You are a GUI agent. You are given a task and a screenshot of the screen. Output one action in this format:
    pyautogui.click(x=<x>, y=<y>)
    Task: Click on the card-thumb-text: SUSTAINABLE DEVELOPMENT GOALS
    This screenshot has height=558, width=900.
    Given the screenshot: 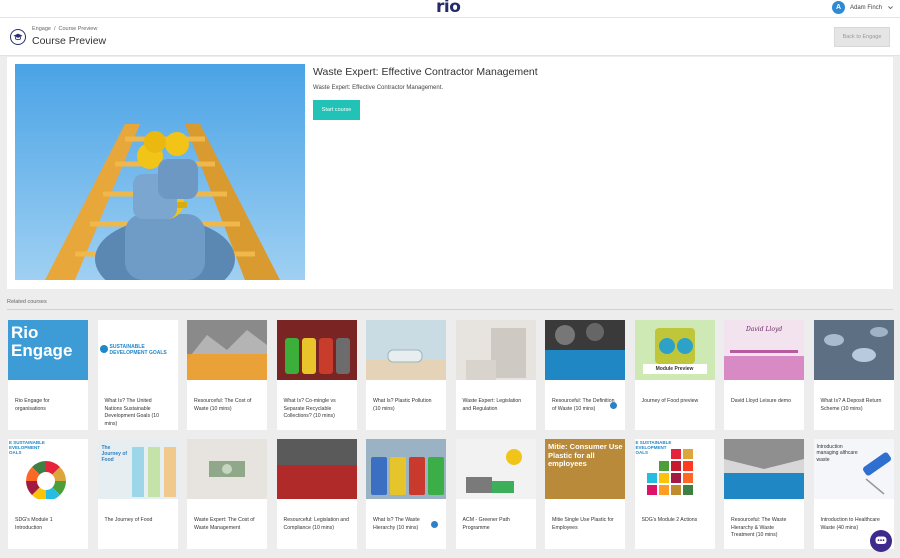 What is the action you would take?
    pyautogui.click(x=138, y=350)
    